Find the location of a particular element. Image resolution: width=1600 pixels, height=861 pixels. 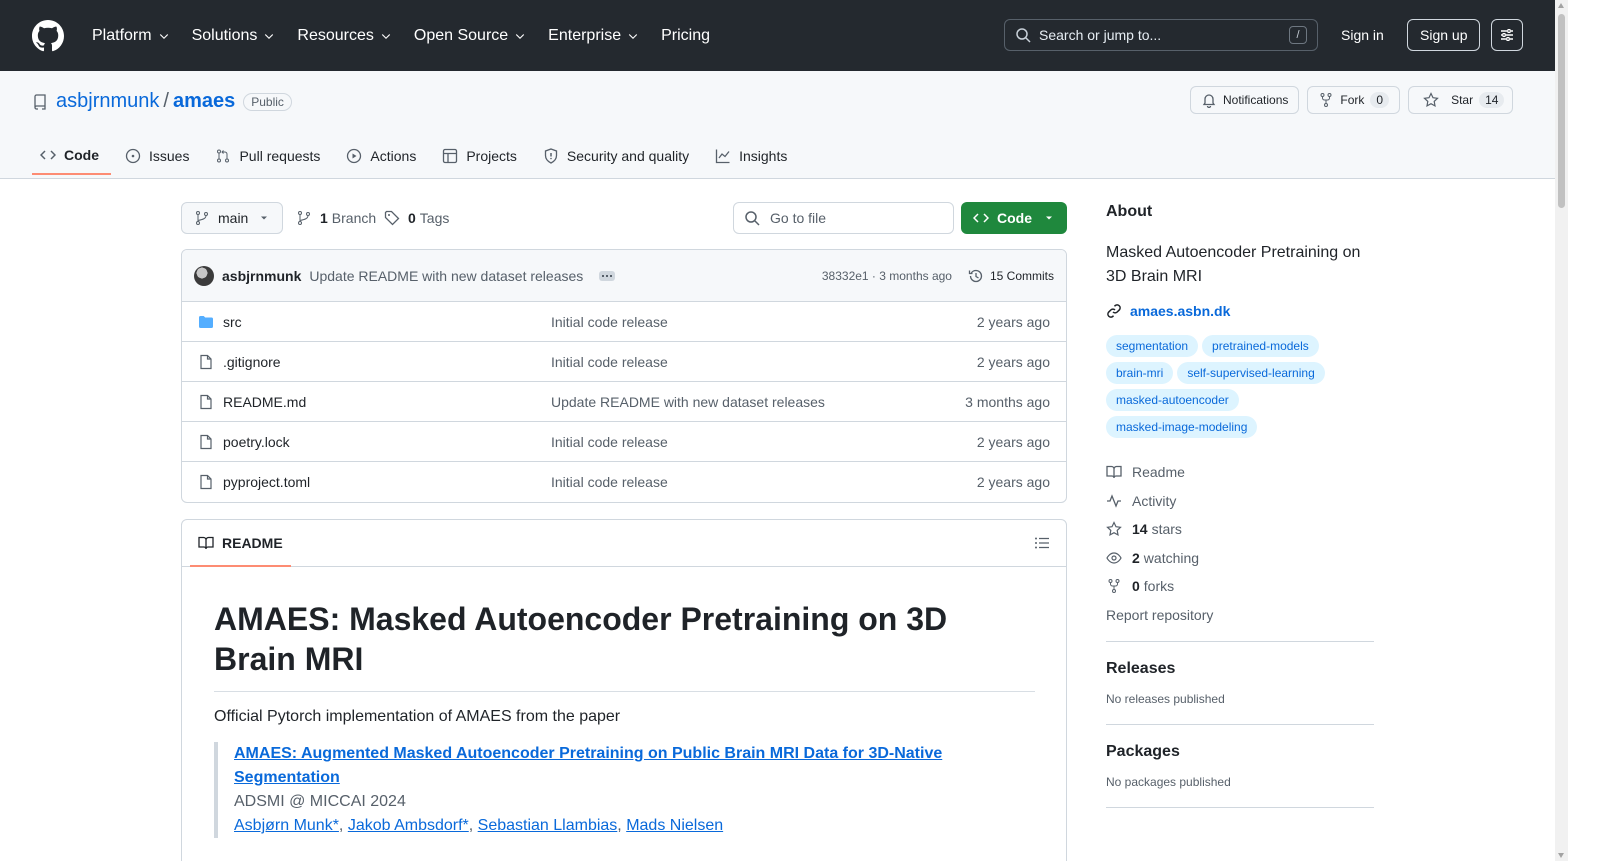

tab-insights: Insights is located at coordinates (753, 156).